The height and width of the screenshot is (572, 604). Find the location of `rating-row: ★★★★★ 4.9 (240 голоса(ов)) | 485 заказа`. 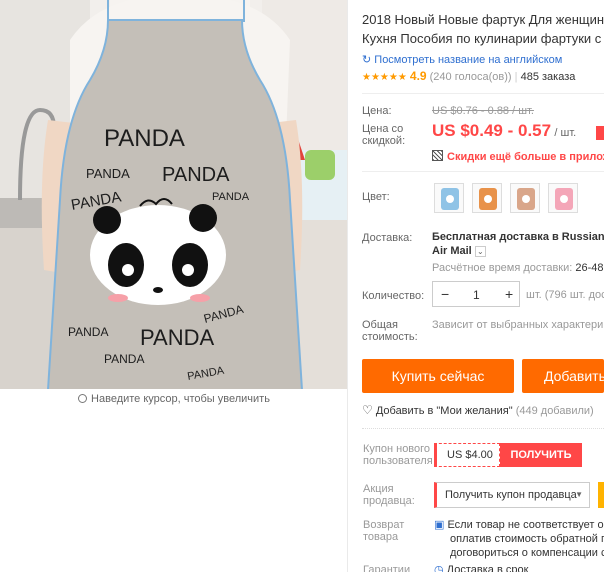

rating-row: ★★★★★ 4.9 (240 голоса(ов)) | 485 заказа is located at coordinates (468, 76).